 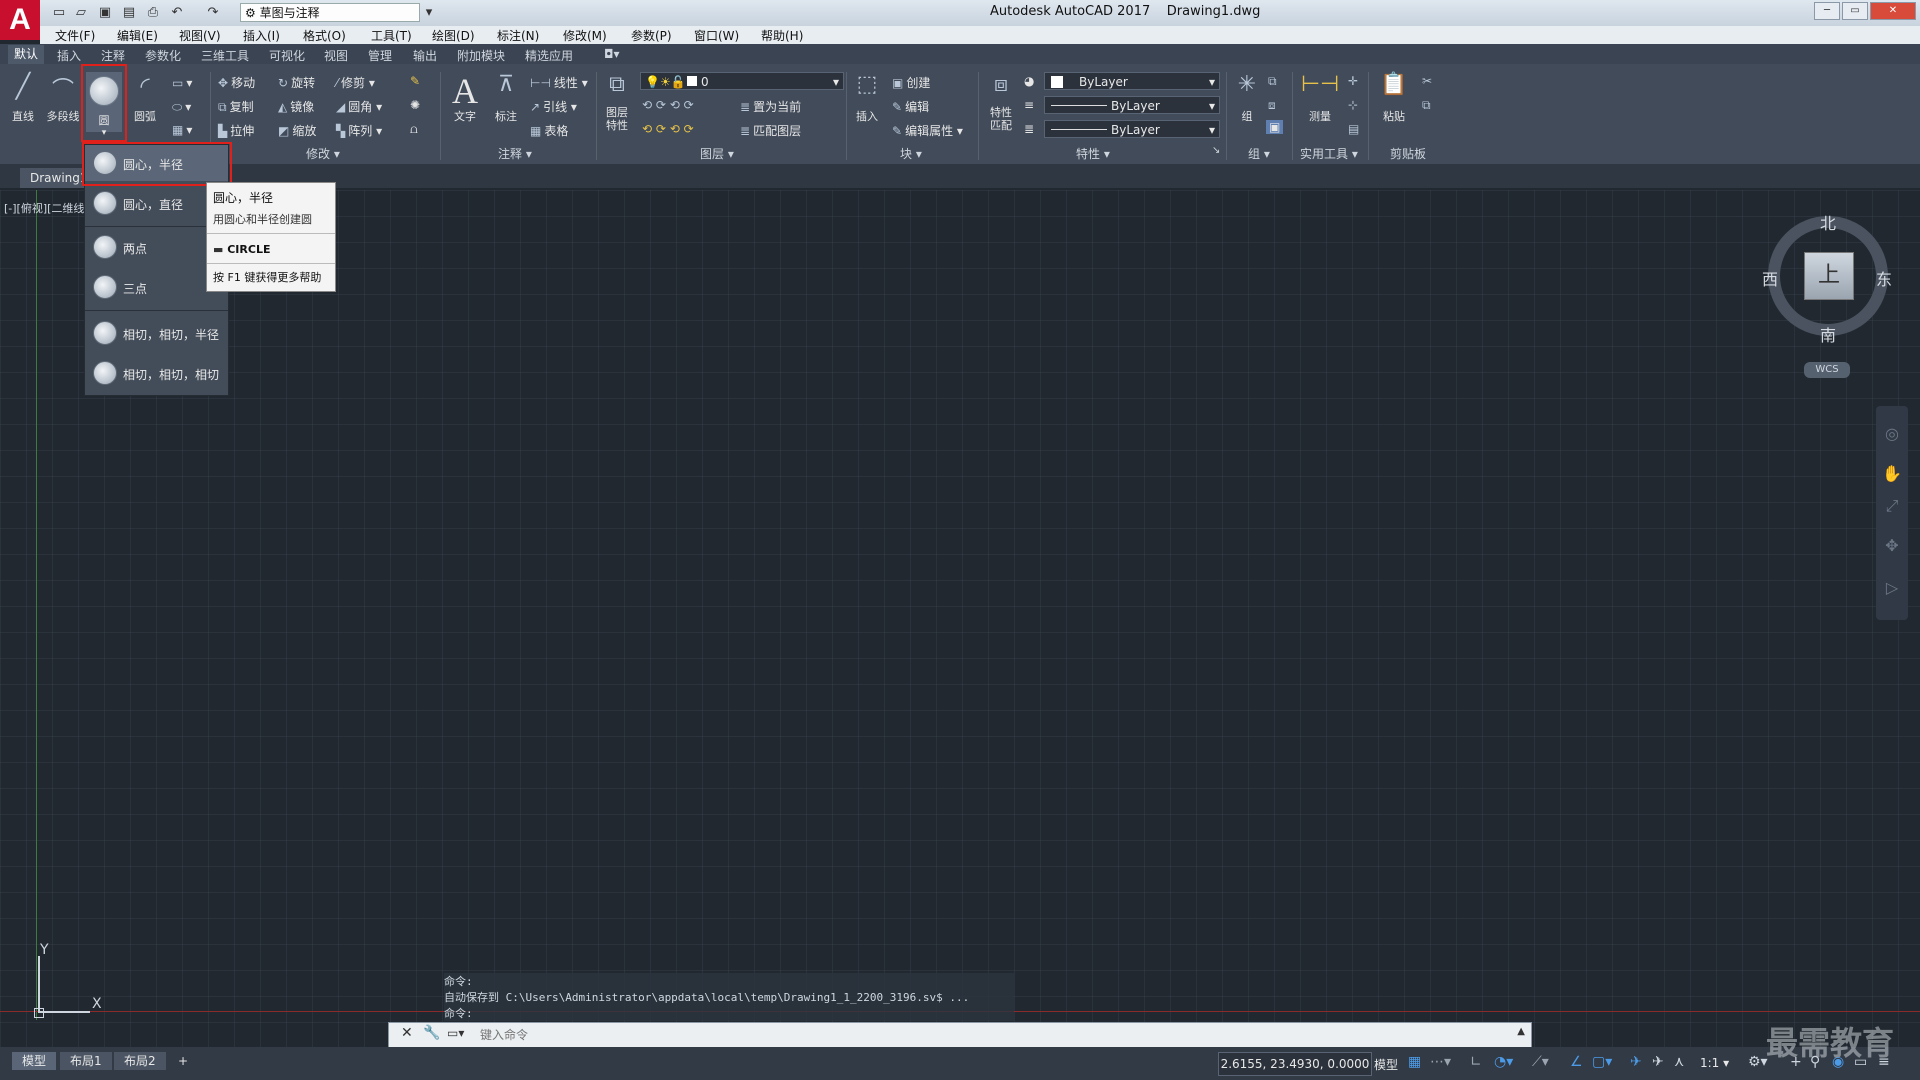 What do you see at coordinates (355, 82) in the screenshot?
I see `trim-button: ⁄ 修剪 ▾` at bounding box center [355, 82].